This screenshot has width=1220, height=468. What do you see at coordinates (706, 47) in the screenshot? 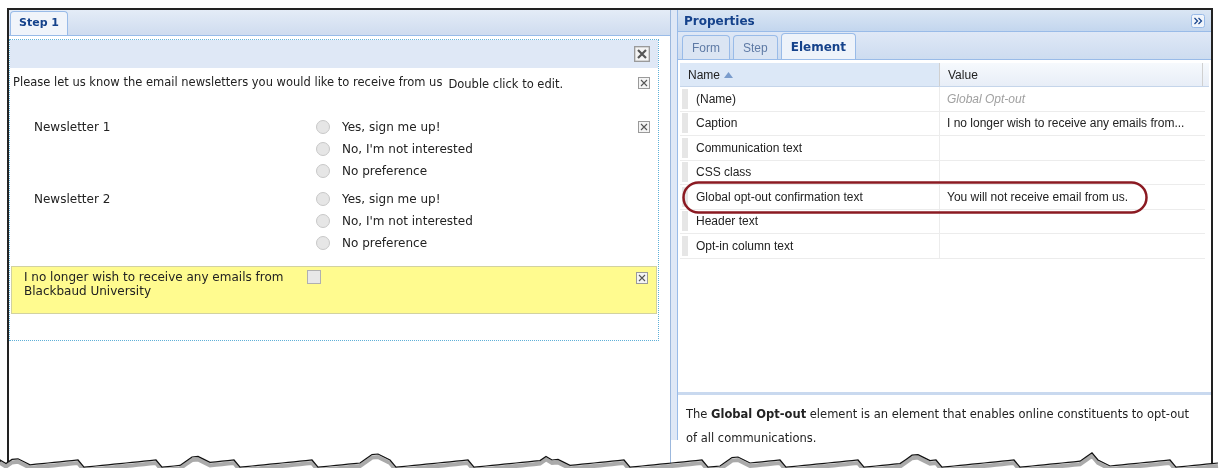
I see `properties-tab: Form` at bounding box center [706, 47].